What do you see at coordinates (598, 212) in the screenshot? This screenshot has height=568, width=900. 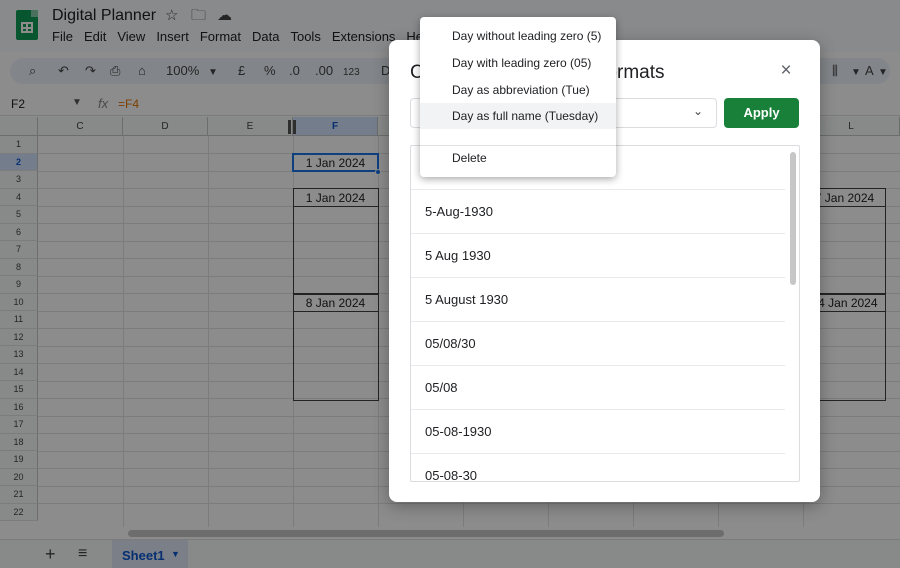 I see `format-option: 5-Aug-1930` at bounding box center [598, 212].